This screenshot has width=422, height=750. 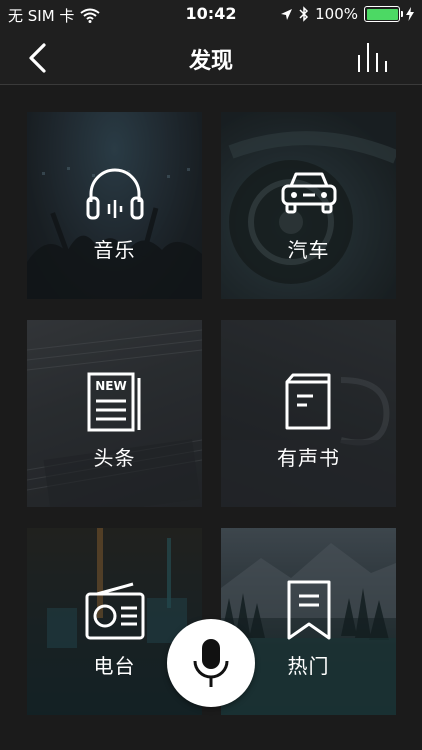 What do you see at coordinates (304, 14) in the screenshot?
I see `bluetooth-icon` at bounding box center [304, 14].